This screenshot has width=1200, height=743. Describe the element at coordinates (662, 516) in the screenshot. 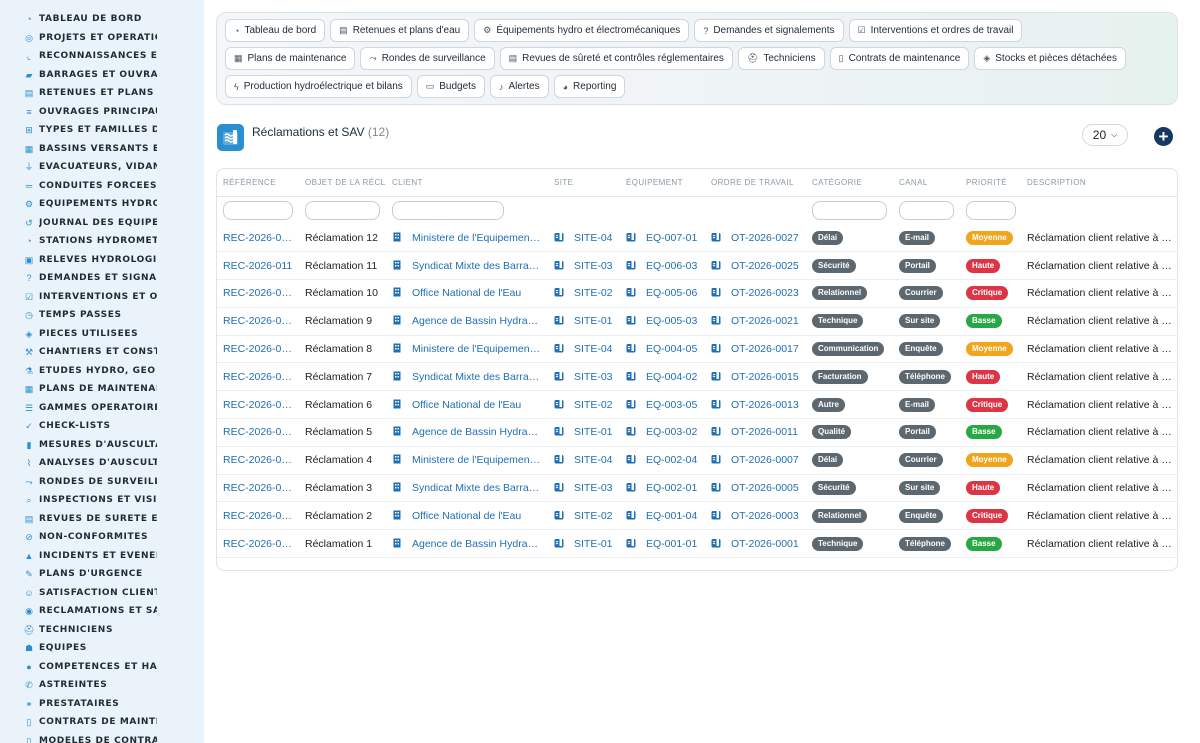

I see `equipment-cell: EQ-001-04` at that location.